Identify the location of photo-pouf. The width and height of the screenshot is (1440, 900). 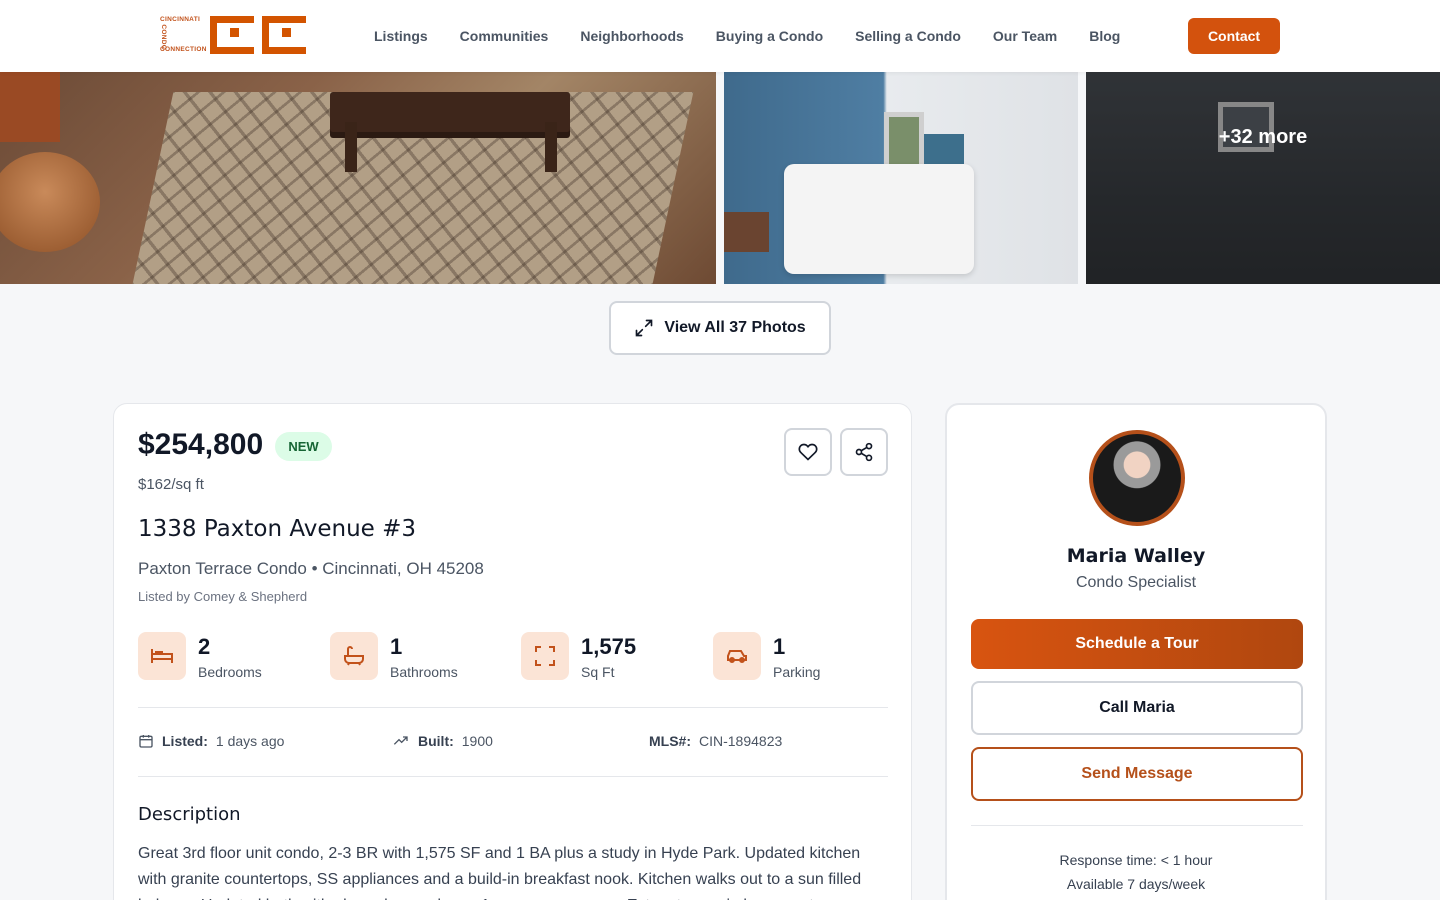
(50, 202).